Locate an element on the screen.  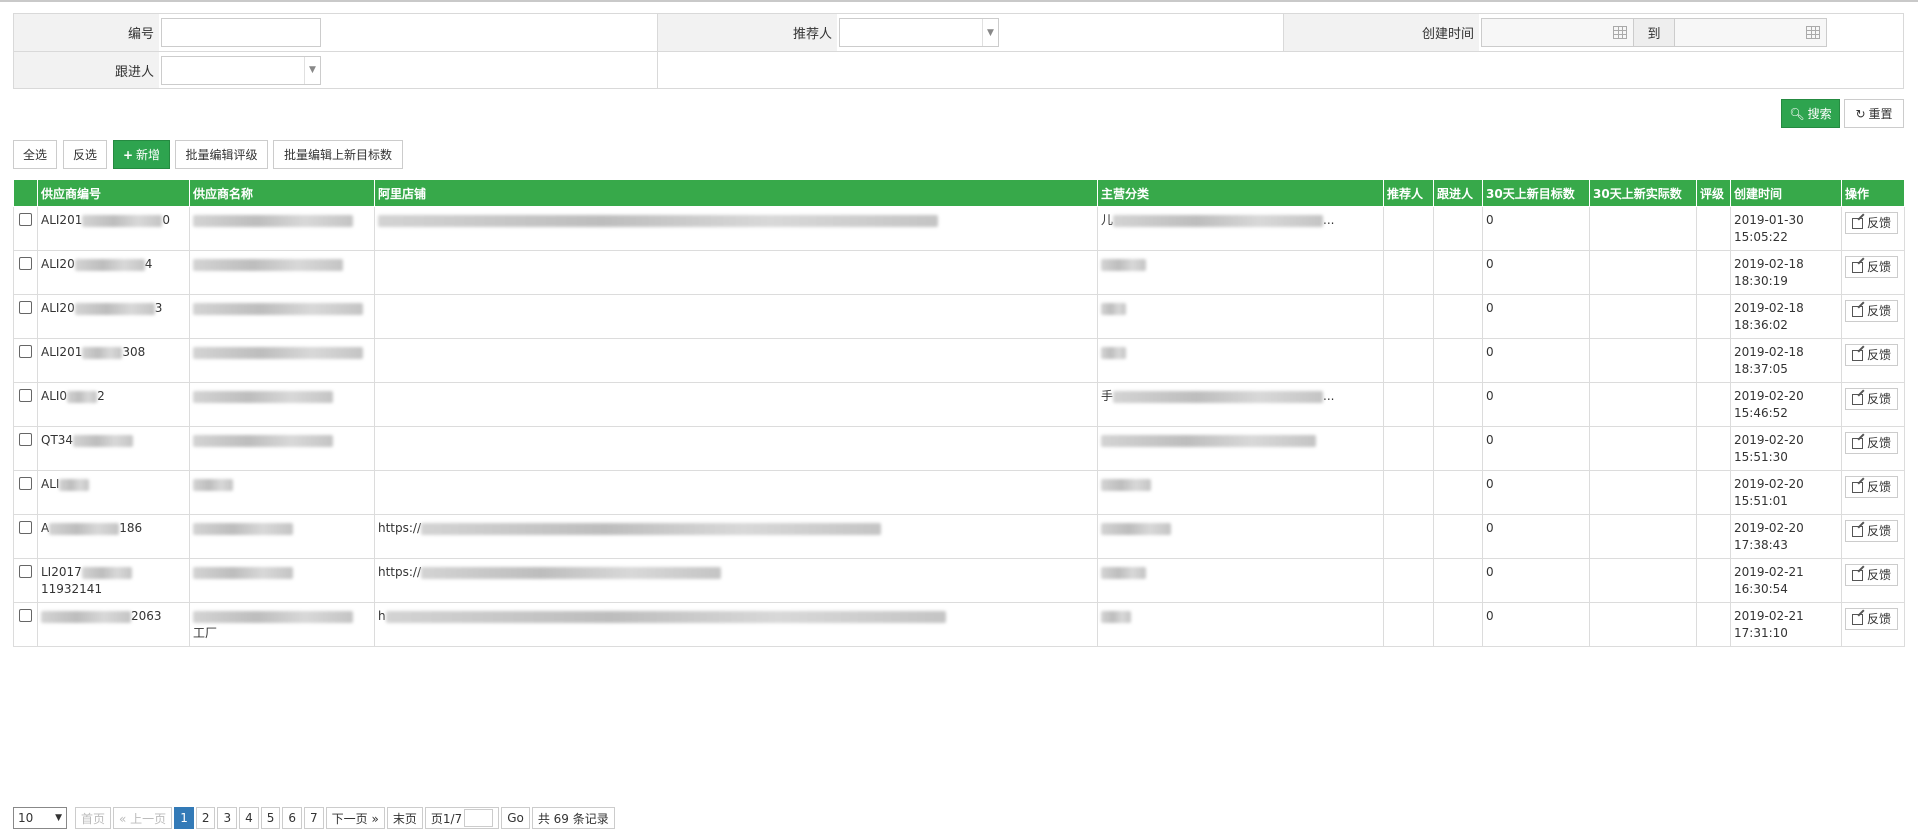
page-4-button: 4 is located at coordinates (249, 818).